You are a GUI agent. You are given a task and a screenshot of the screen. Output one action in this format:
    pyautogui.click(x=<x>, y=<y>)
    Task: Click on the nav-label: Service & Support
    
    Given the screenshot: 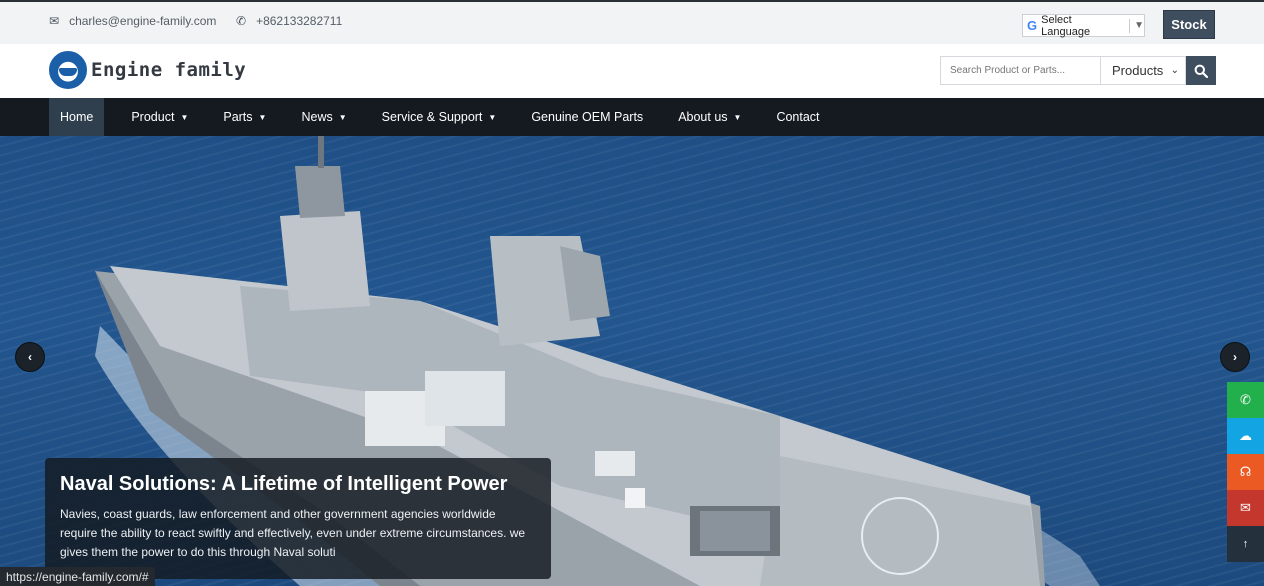 What is the action you would take?
    pyautogui.click(x=432, y=117)
    